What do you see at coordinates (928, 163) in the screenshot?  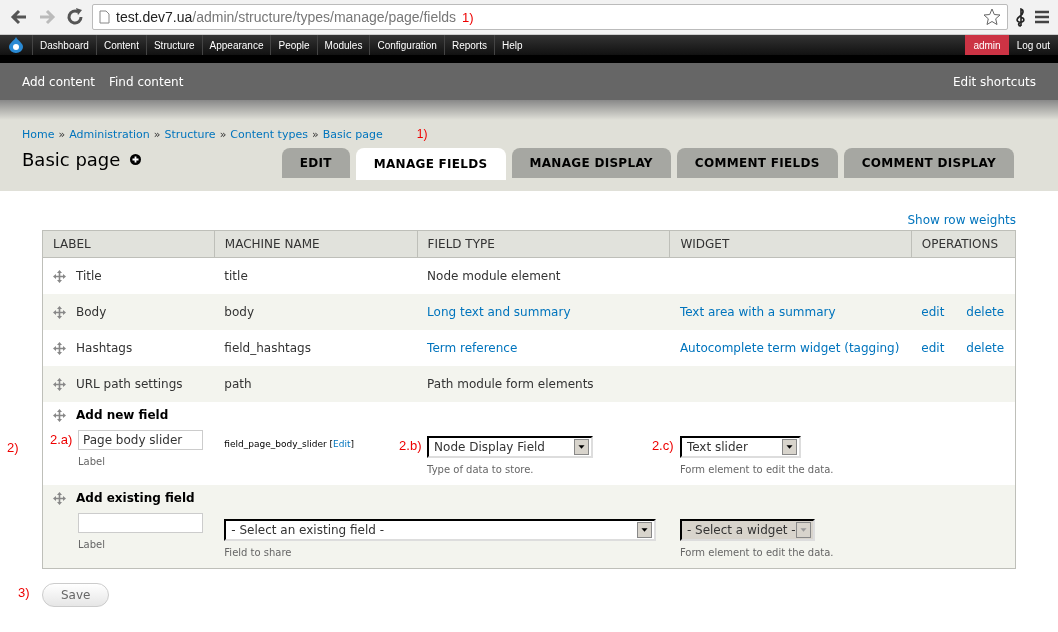 I see `tab: COMMENT DISPLAY` at bounding box center [928, 163].